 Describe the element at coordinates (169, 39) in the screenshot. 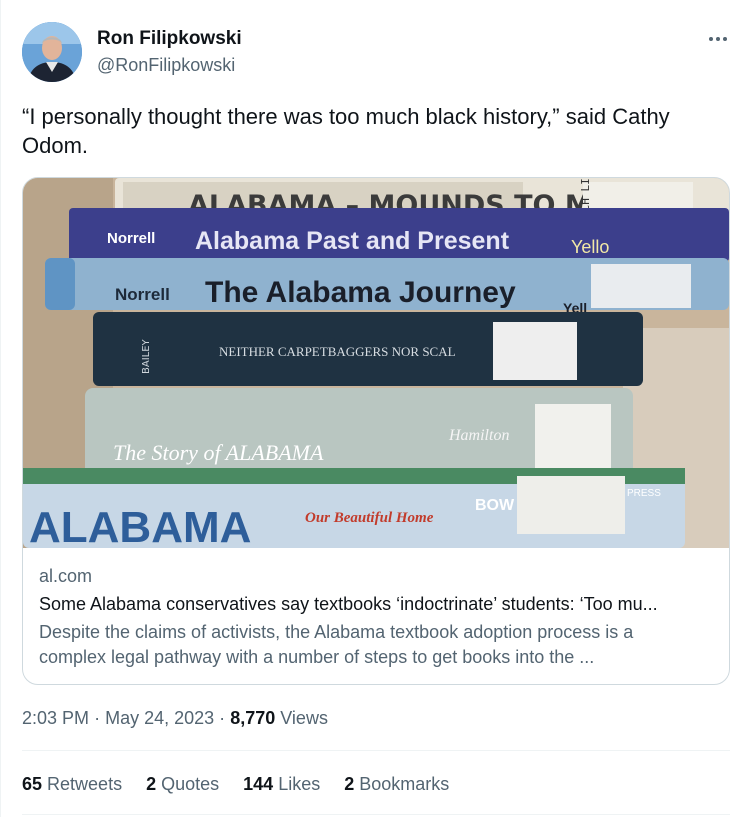

I see `author-name: Ron Filipkowski` at that location.